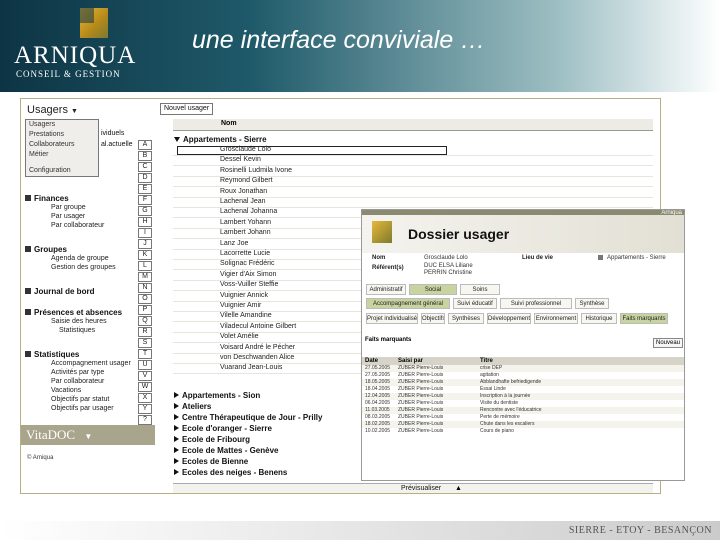 The width and height of the screenshot is (720, 540). Describe the element at coordinates (249, 284) in the screenshot. I see `user-row: Voss-Vuiller Steffie` at that location.